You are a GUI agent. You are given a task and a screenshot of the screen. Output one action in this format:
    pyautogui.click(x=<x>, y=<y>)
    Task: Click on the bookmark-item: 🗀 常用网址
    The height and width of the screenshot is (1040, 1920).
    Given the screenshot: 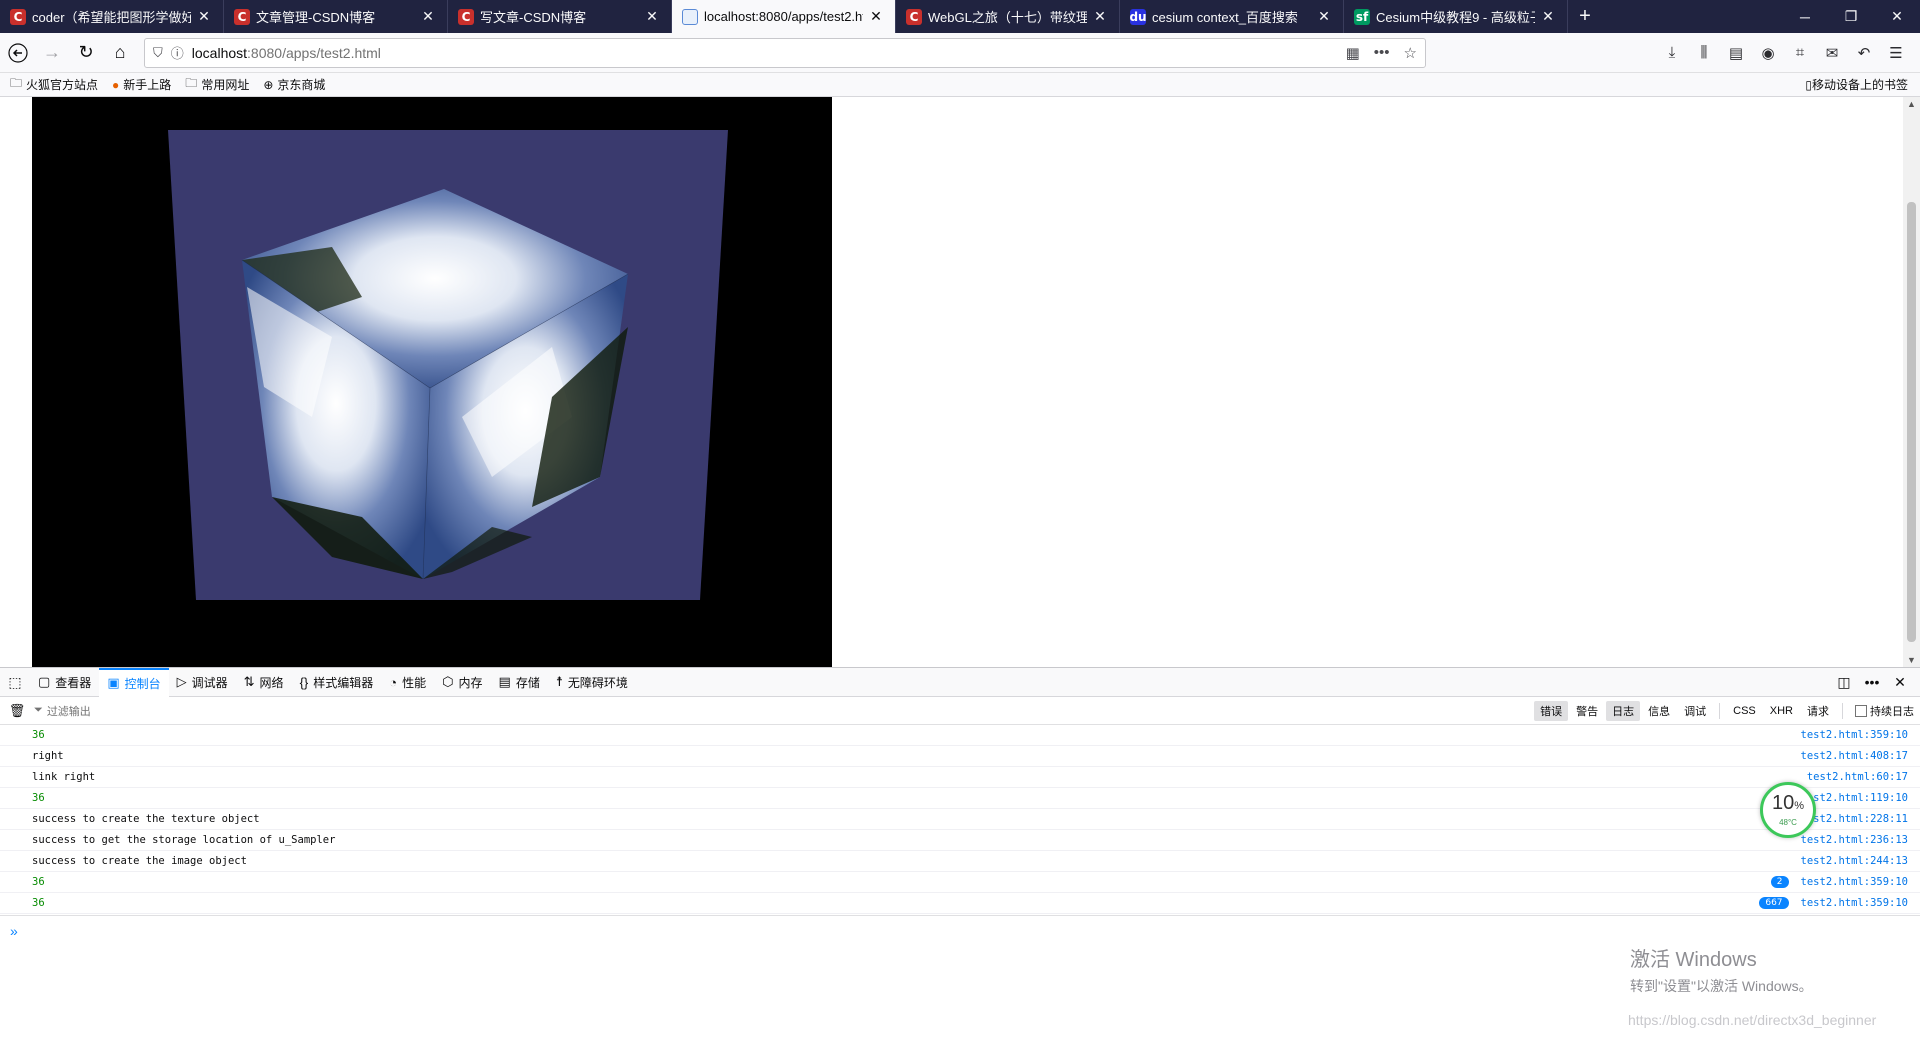 What is the action you would take?
    pyautogui.click(x=217, y=84)
    